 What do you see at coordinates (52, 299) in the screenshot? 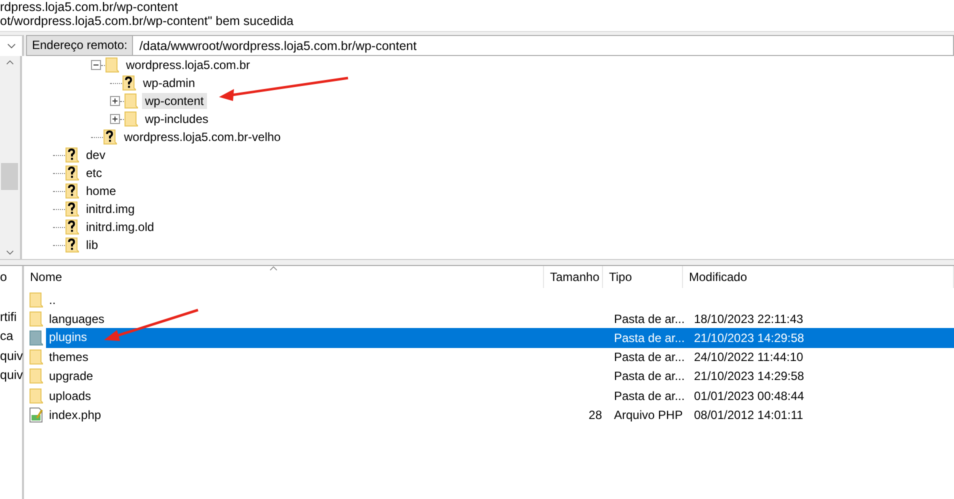
I see `file-name: ..` at bounding box center [52, 299].